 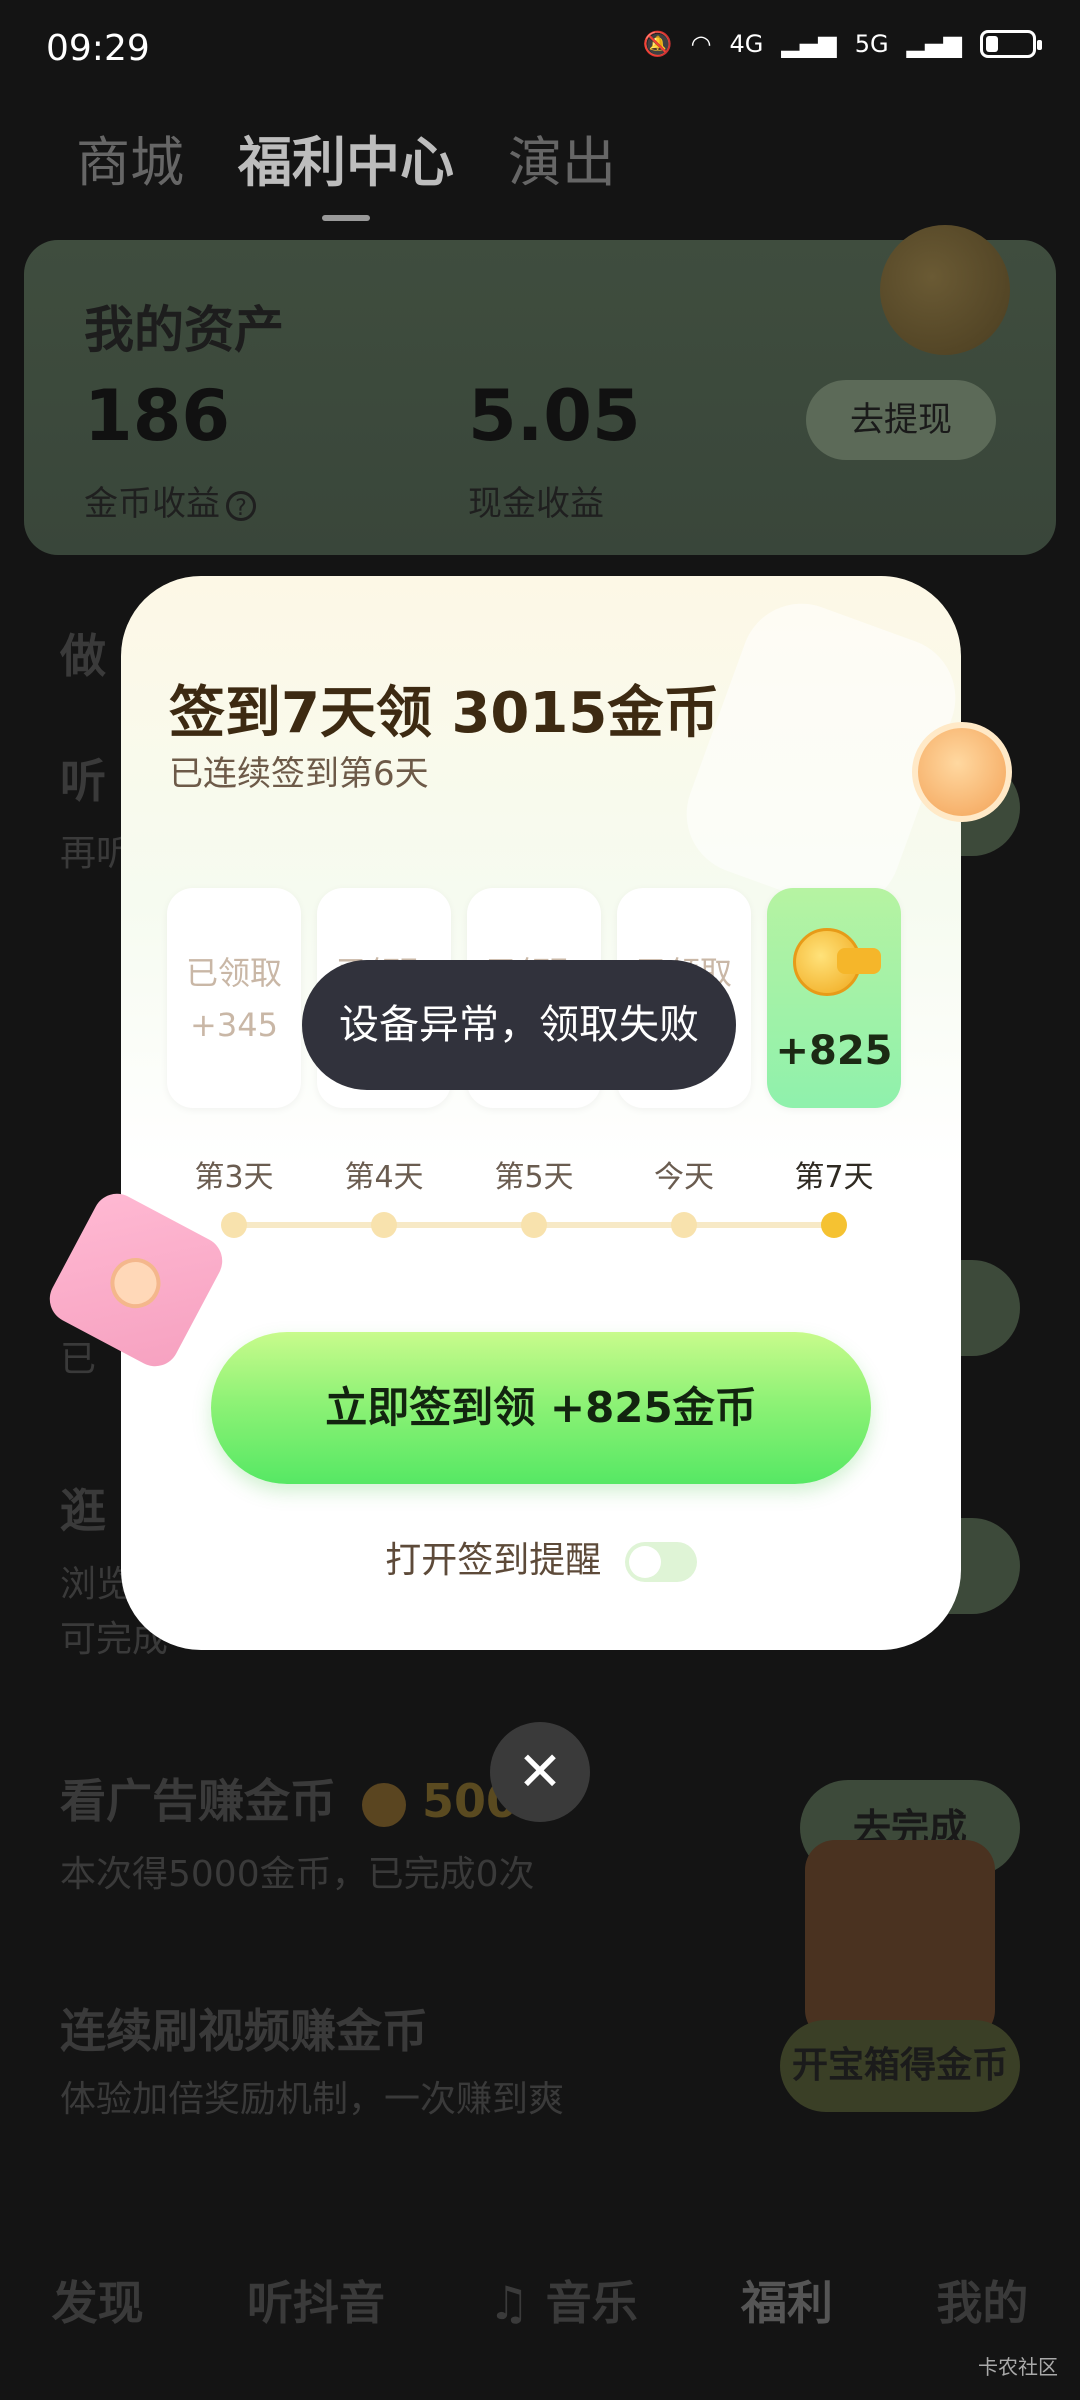 What do you see at coordinates (900, 2066) in the screenshot?
I see `treasure-chest-label: 开宝箱得金币` at bounding box center [900, 2066].